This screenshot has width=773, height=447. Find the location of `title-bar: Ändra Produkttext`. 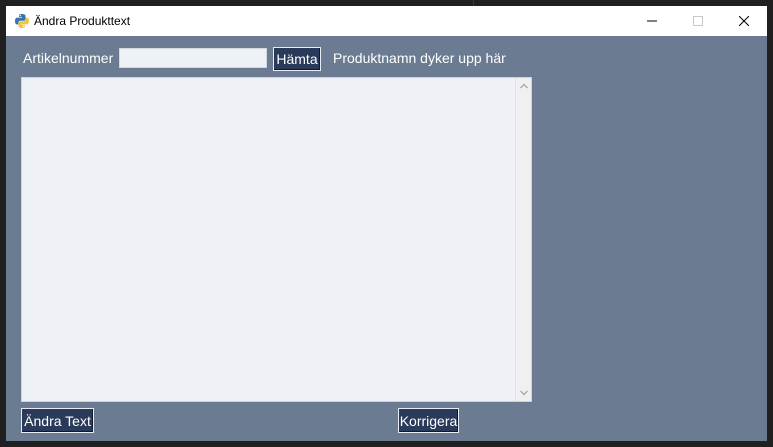

title-bar: Ändra Produkttext is located at coordinates (386, 21).